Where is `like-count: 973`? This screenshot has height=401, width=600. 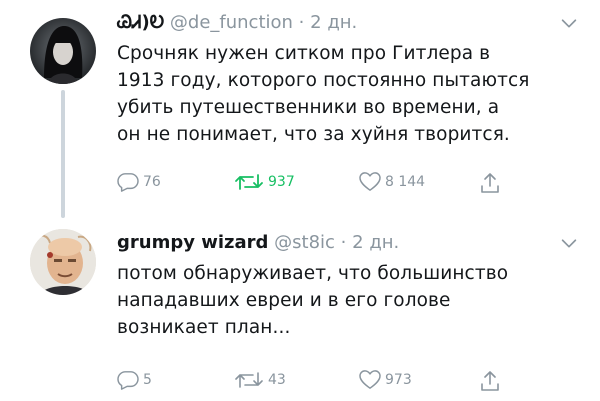
like-count: 973 is located at coordinates (398, 380).